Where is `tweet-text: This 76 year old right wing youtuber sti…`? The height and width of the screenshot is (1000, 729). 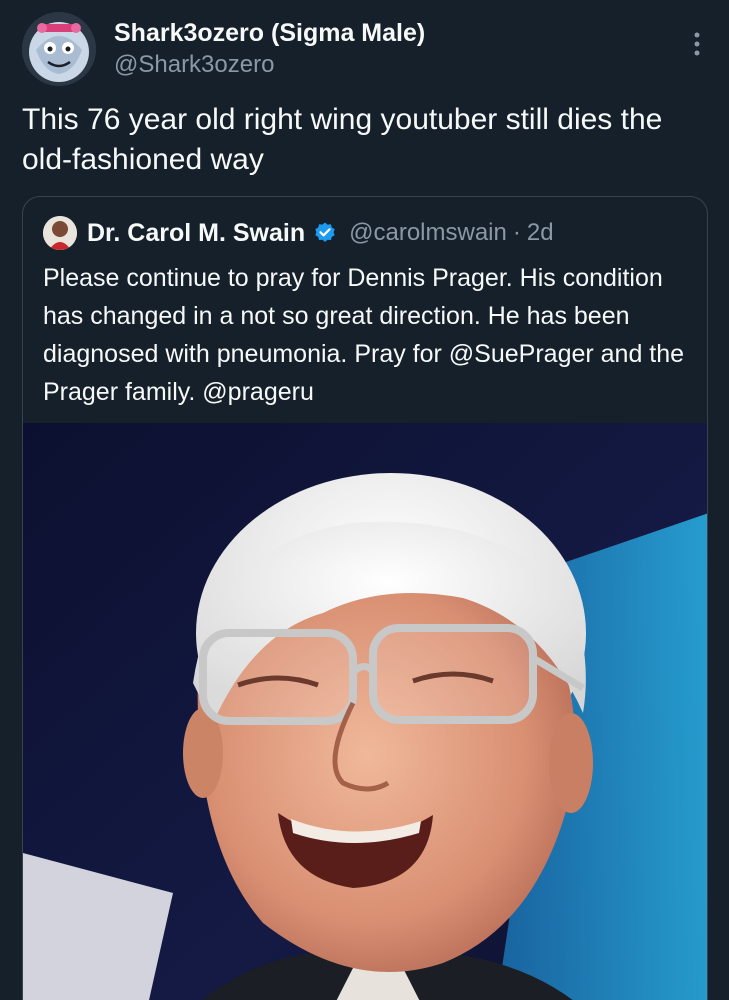 tweet-text: This 76 year old right wing youtuber sti… is located at coordinates (342, 139).